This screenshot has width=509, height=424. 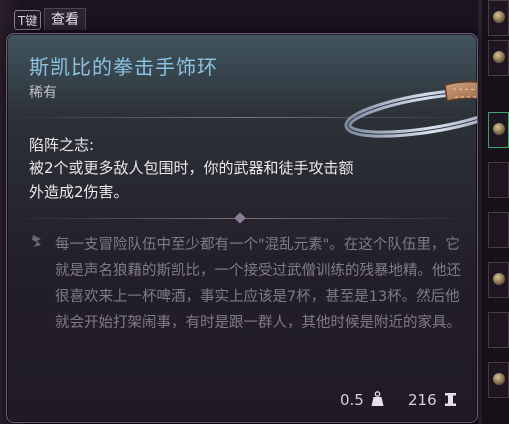 I want to click on header-divider, so click(x=242, y=117).